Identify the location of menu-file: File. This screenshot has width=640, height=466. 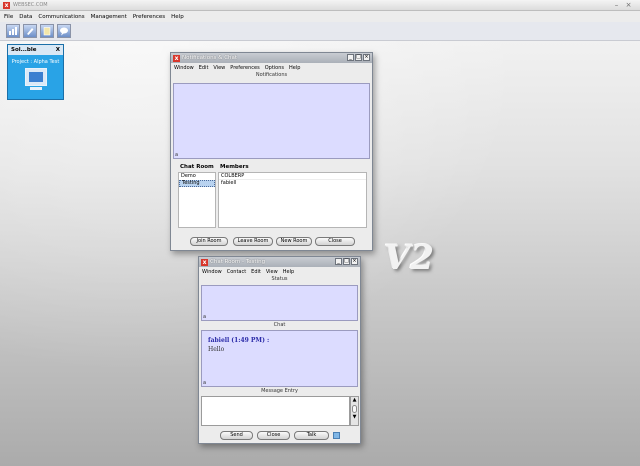
(8, 17).